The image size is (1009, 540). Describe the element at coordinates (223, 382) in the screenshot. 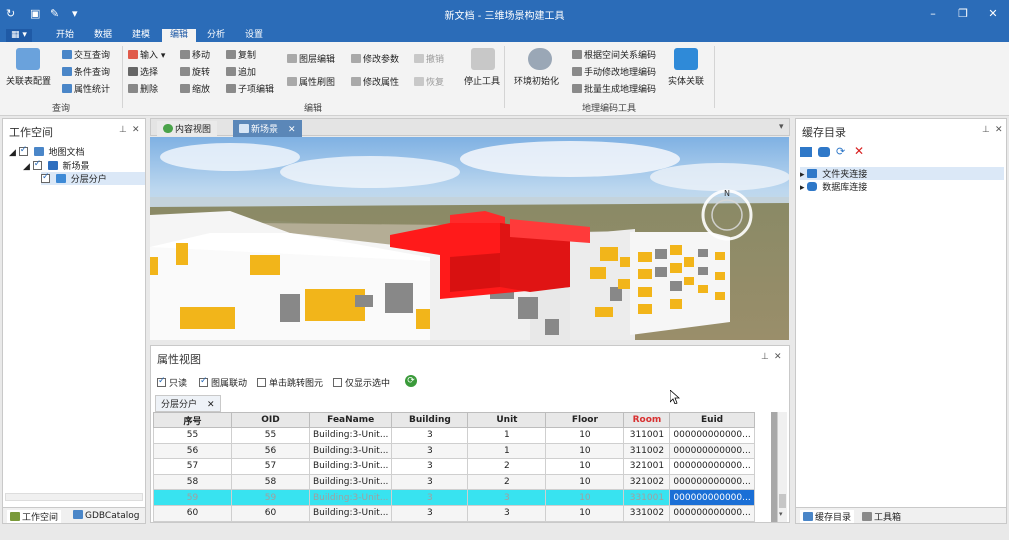

I see `graphic-link-checkbox: 图属联动` at that location.